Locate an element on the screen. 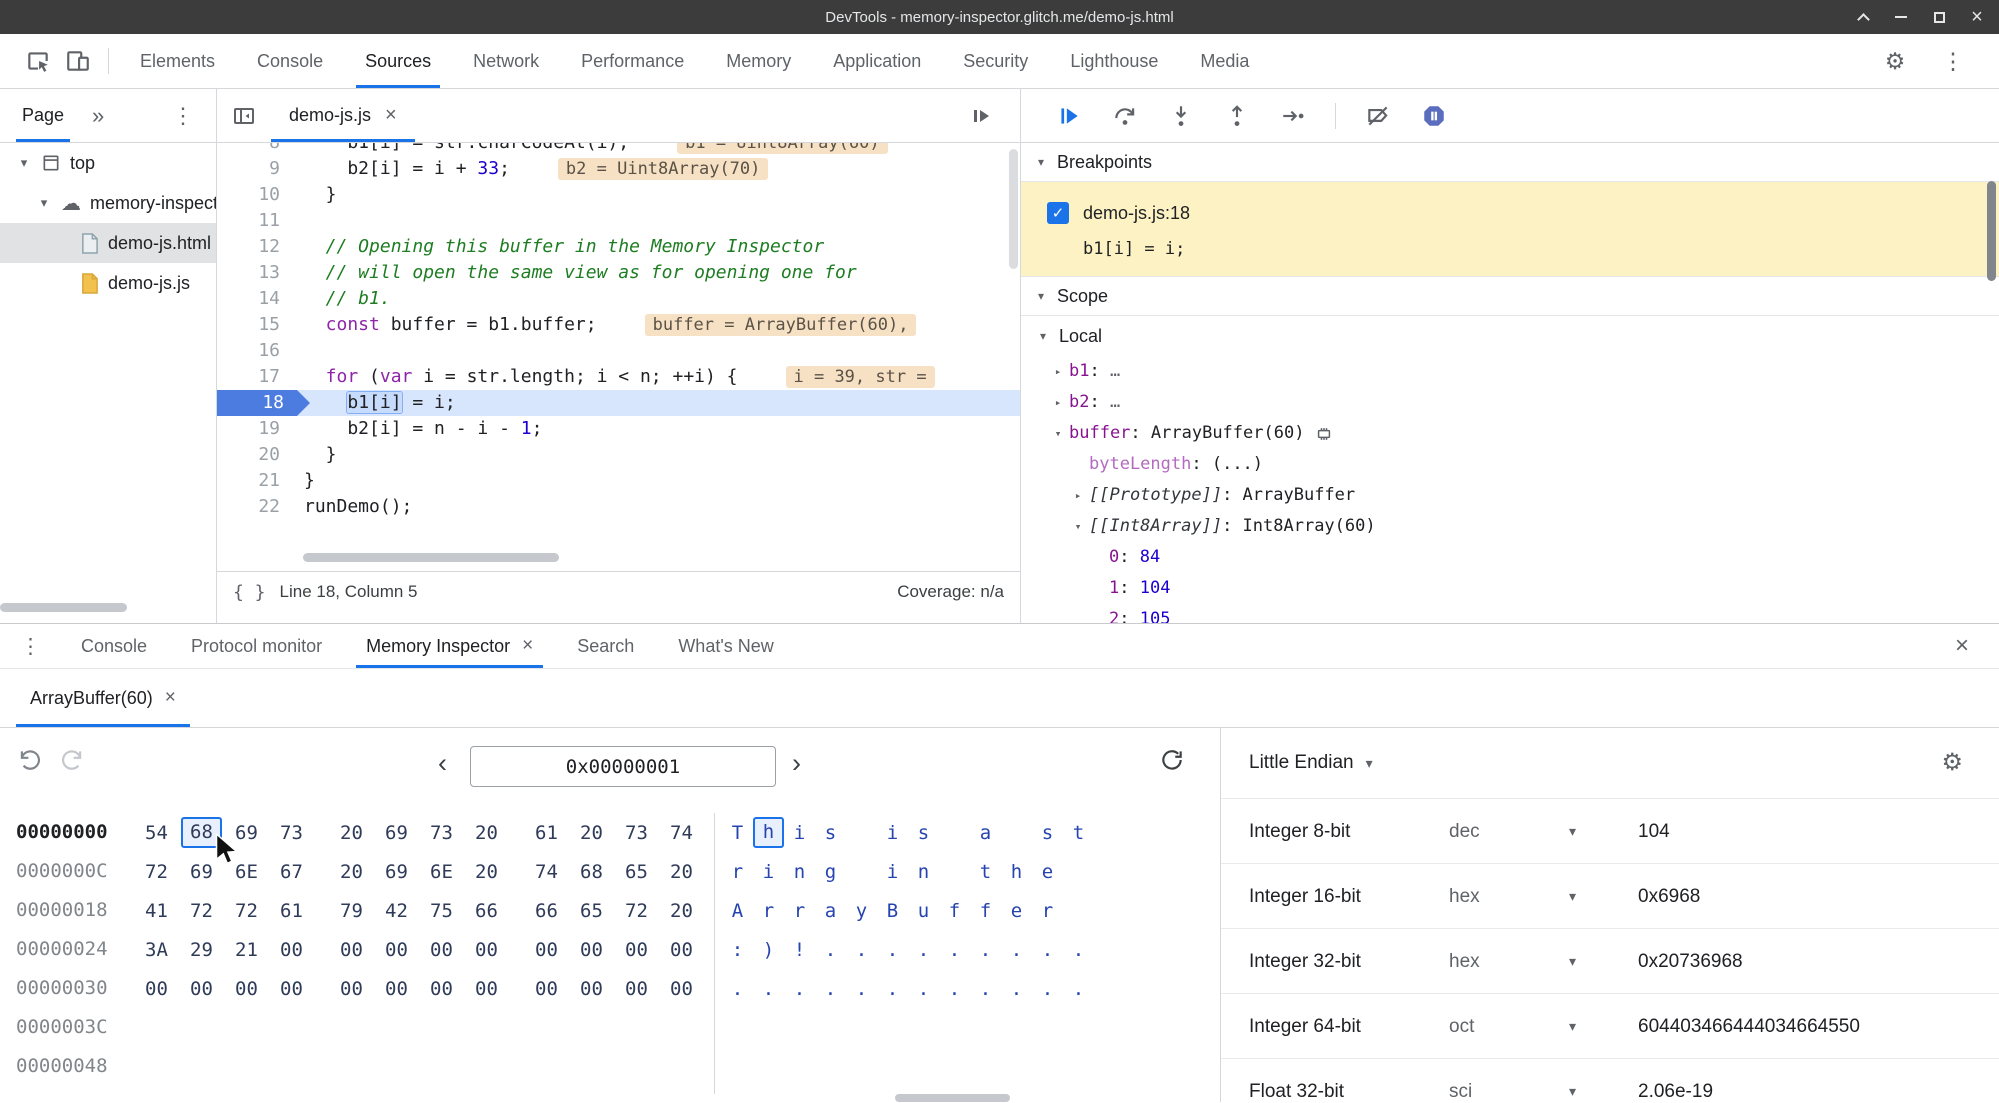 The image size is (1999, 1103). selected-ascii-cell: h is located at coordinates (768, 832).